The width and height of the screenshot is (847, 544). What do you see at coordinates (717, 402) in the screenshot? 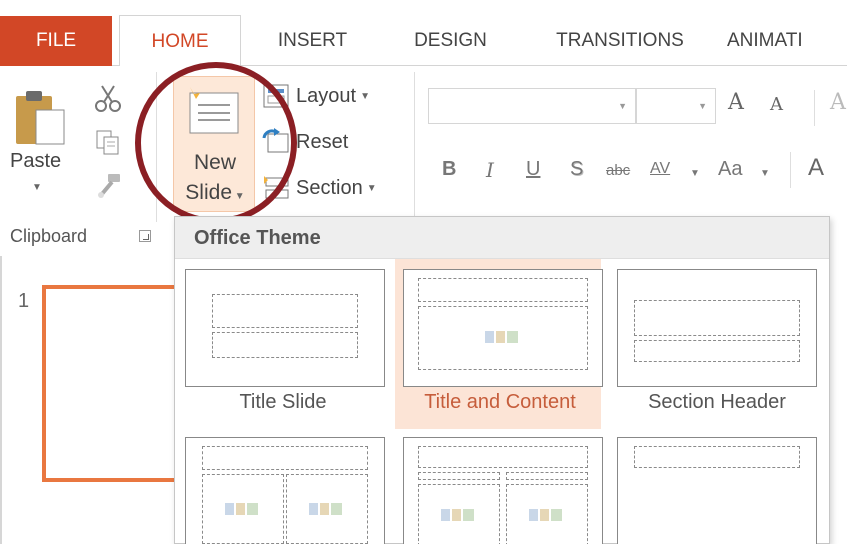
I see `layout-label: Section Header` at bounding box center [717, 402].